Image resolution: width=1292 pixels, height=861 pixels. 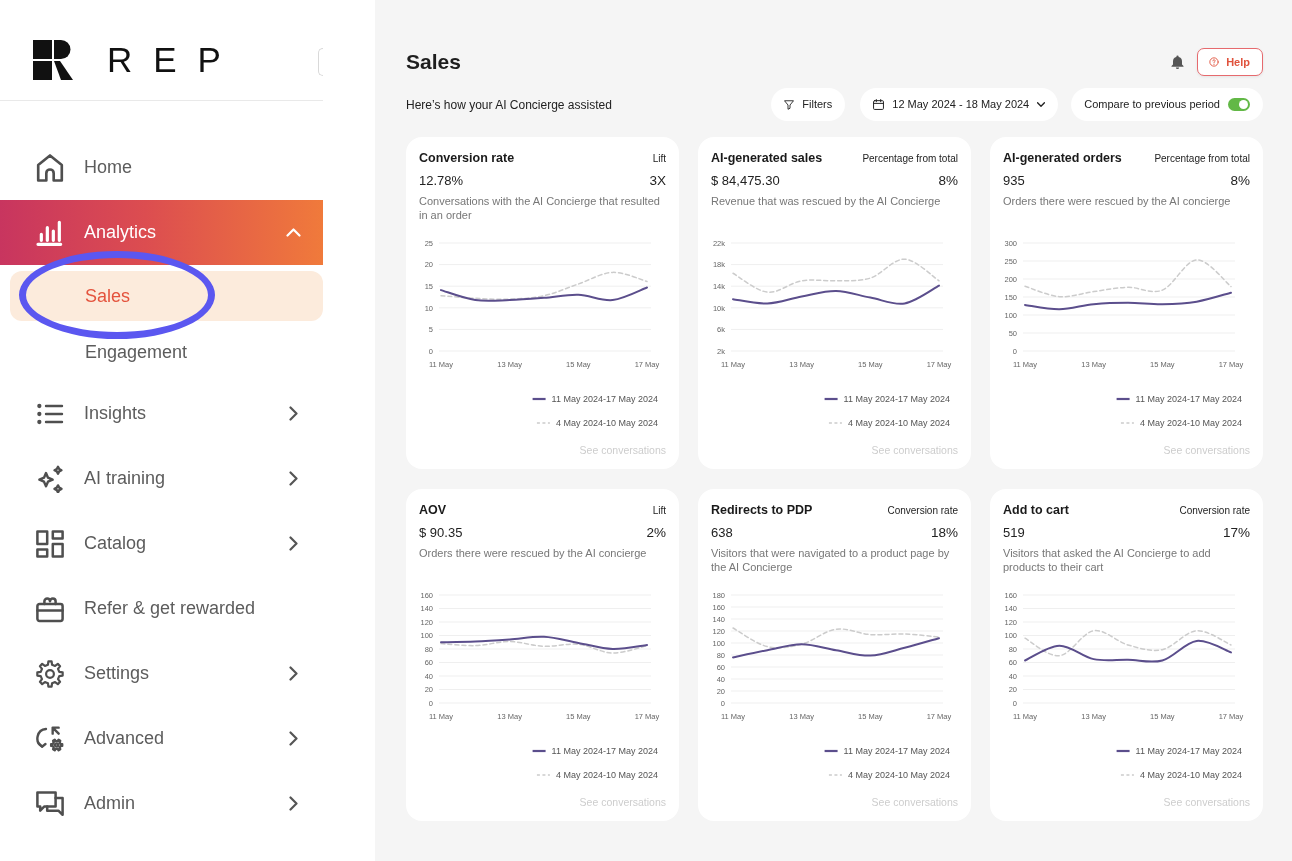 What do you see at coordinates (1062, 158) in the screenshot?
I see `card-title: AI-generated orders` at bounding box center [1062, 158].